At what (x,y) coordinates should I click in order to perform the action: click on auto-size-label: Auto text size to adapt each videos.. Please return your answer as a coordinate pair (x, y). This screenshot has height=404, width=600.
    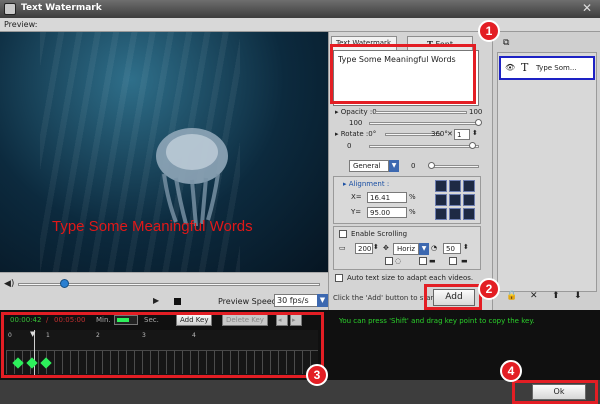
    Looking at the image, I should click on (410, 278).